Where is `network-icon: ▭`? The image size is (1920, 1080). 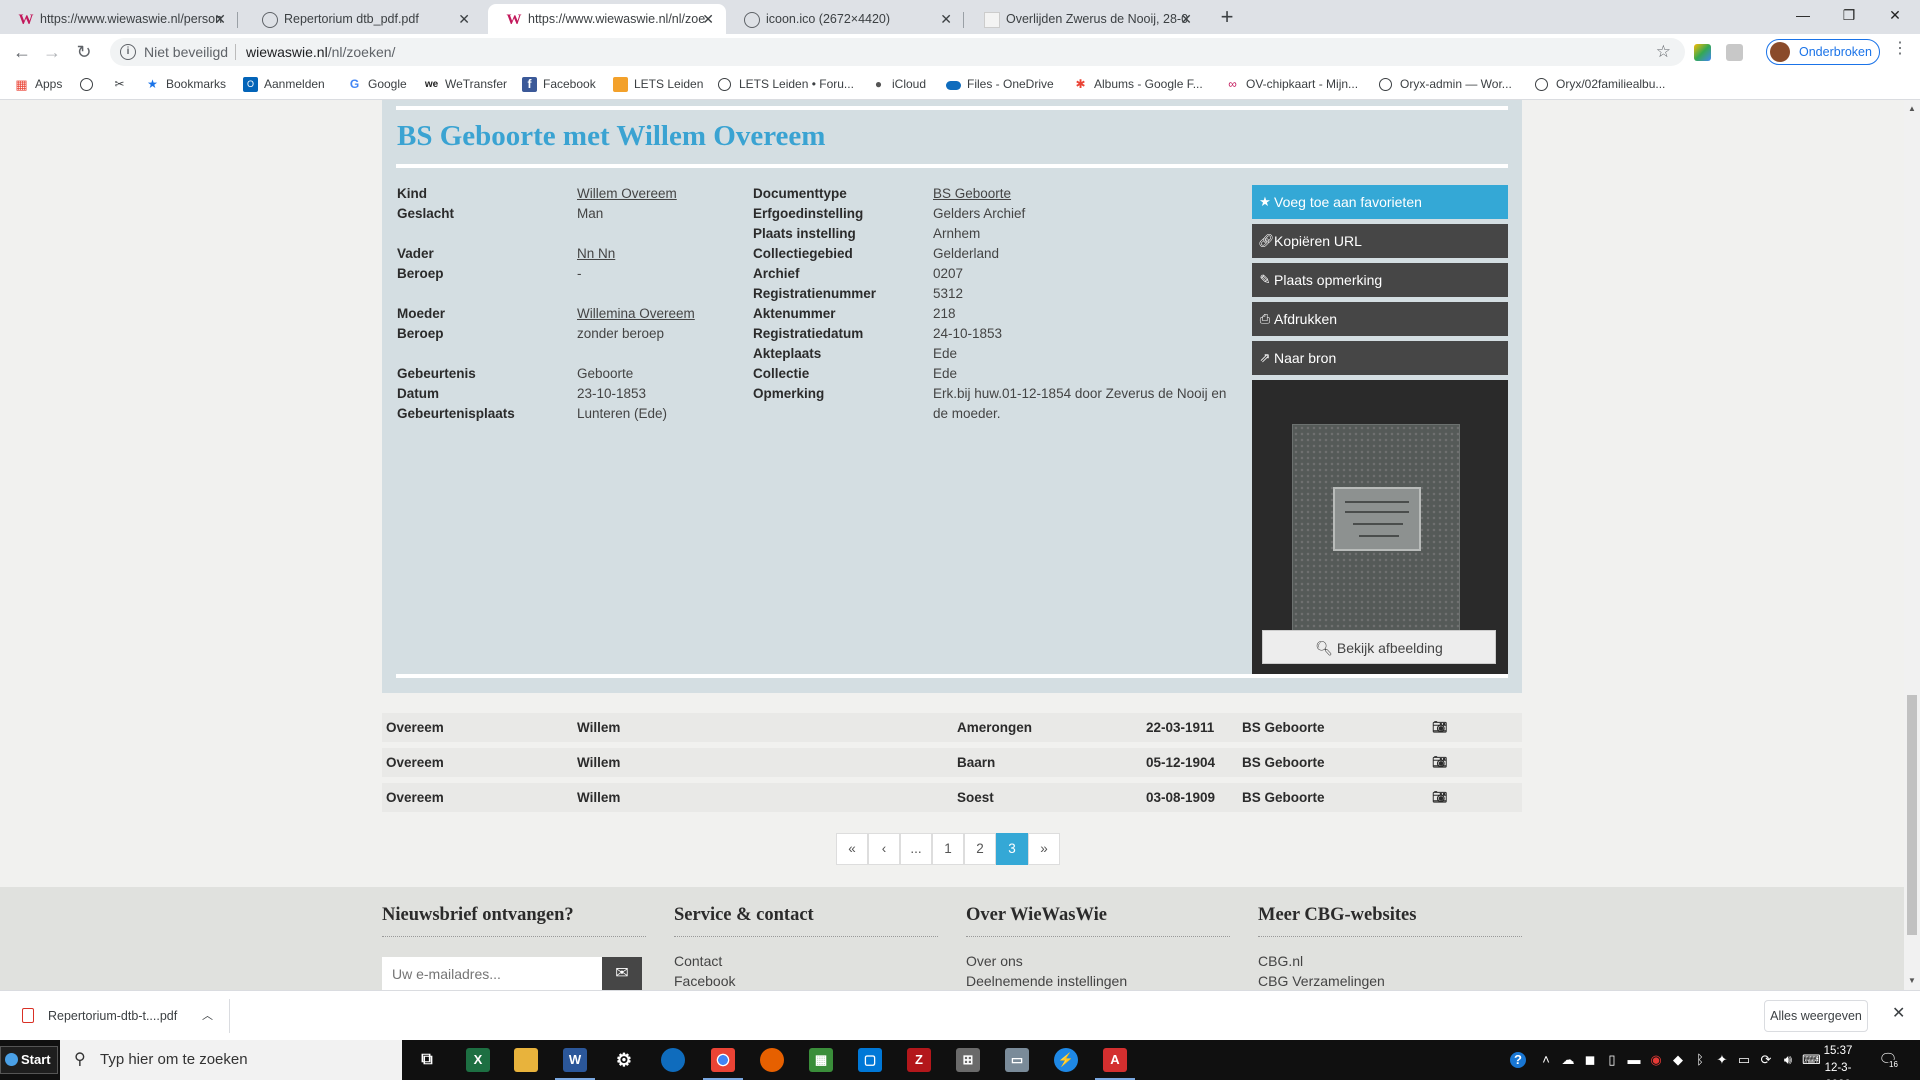
network-icon: ▭ is located at coordinates (1744, 1060).